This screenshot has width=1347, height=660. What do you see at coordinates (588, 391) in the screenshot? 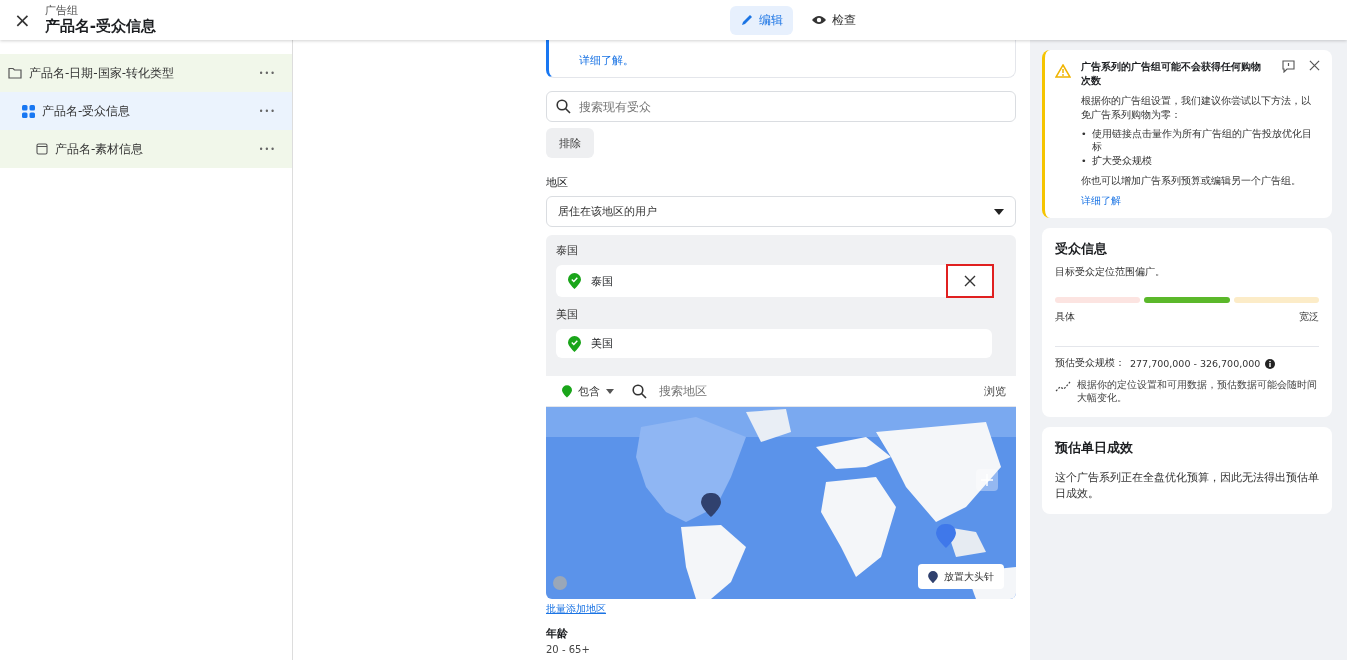
I see `include-dropdown: 包含` at bounding box center [588, 391].